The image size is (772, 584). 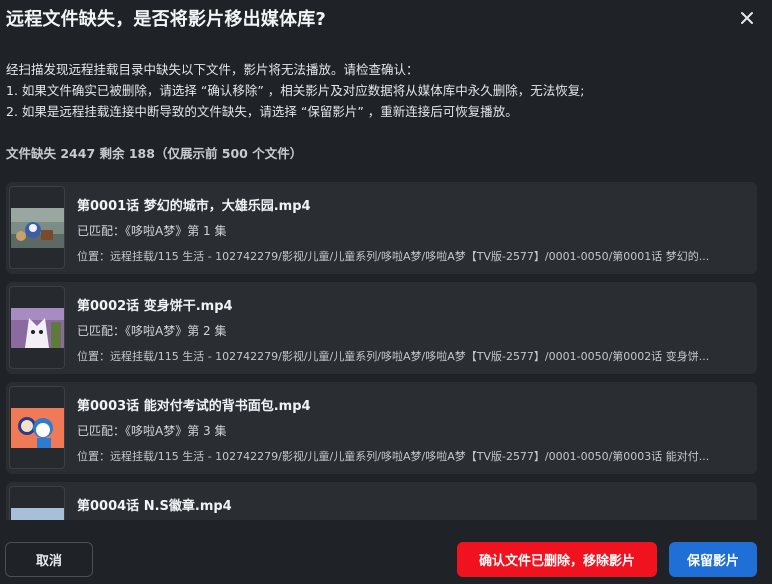 I want to click on file-name: 第0004话 N.S徽章.mp4, so click(x=154, y=506).